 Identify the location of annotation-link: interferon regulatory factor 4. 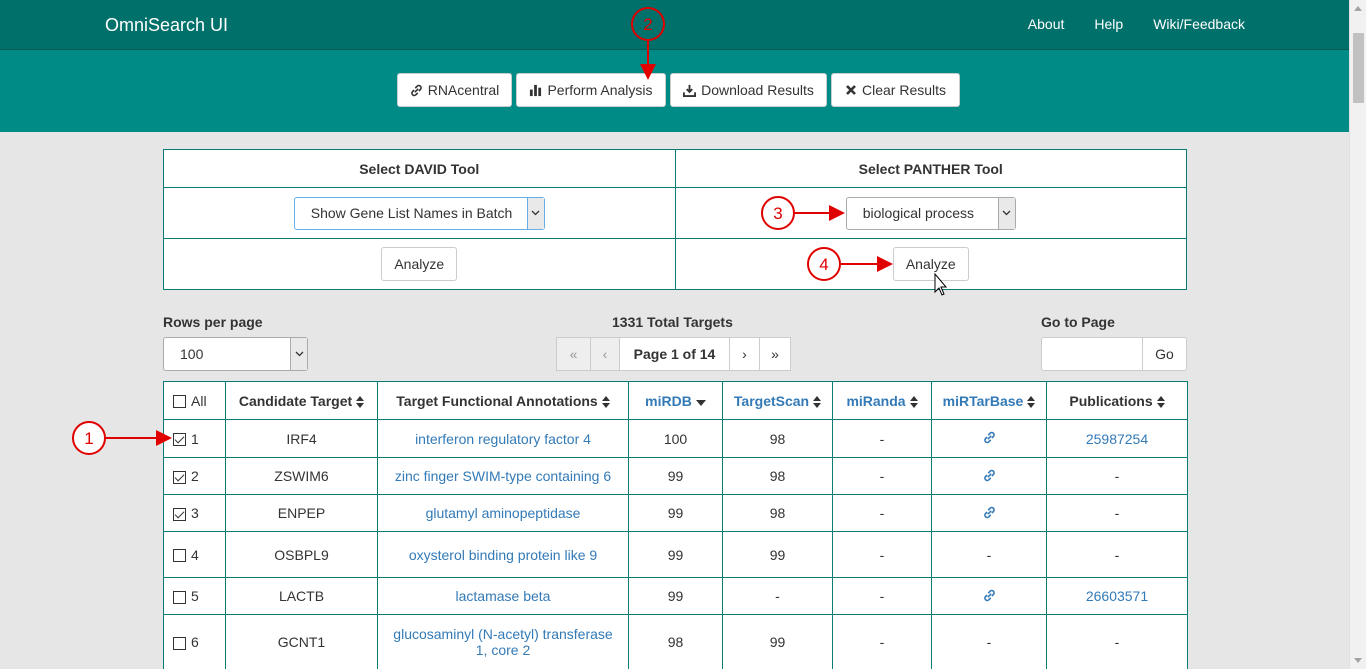
(503, 439).